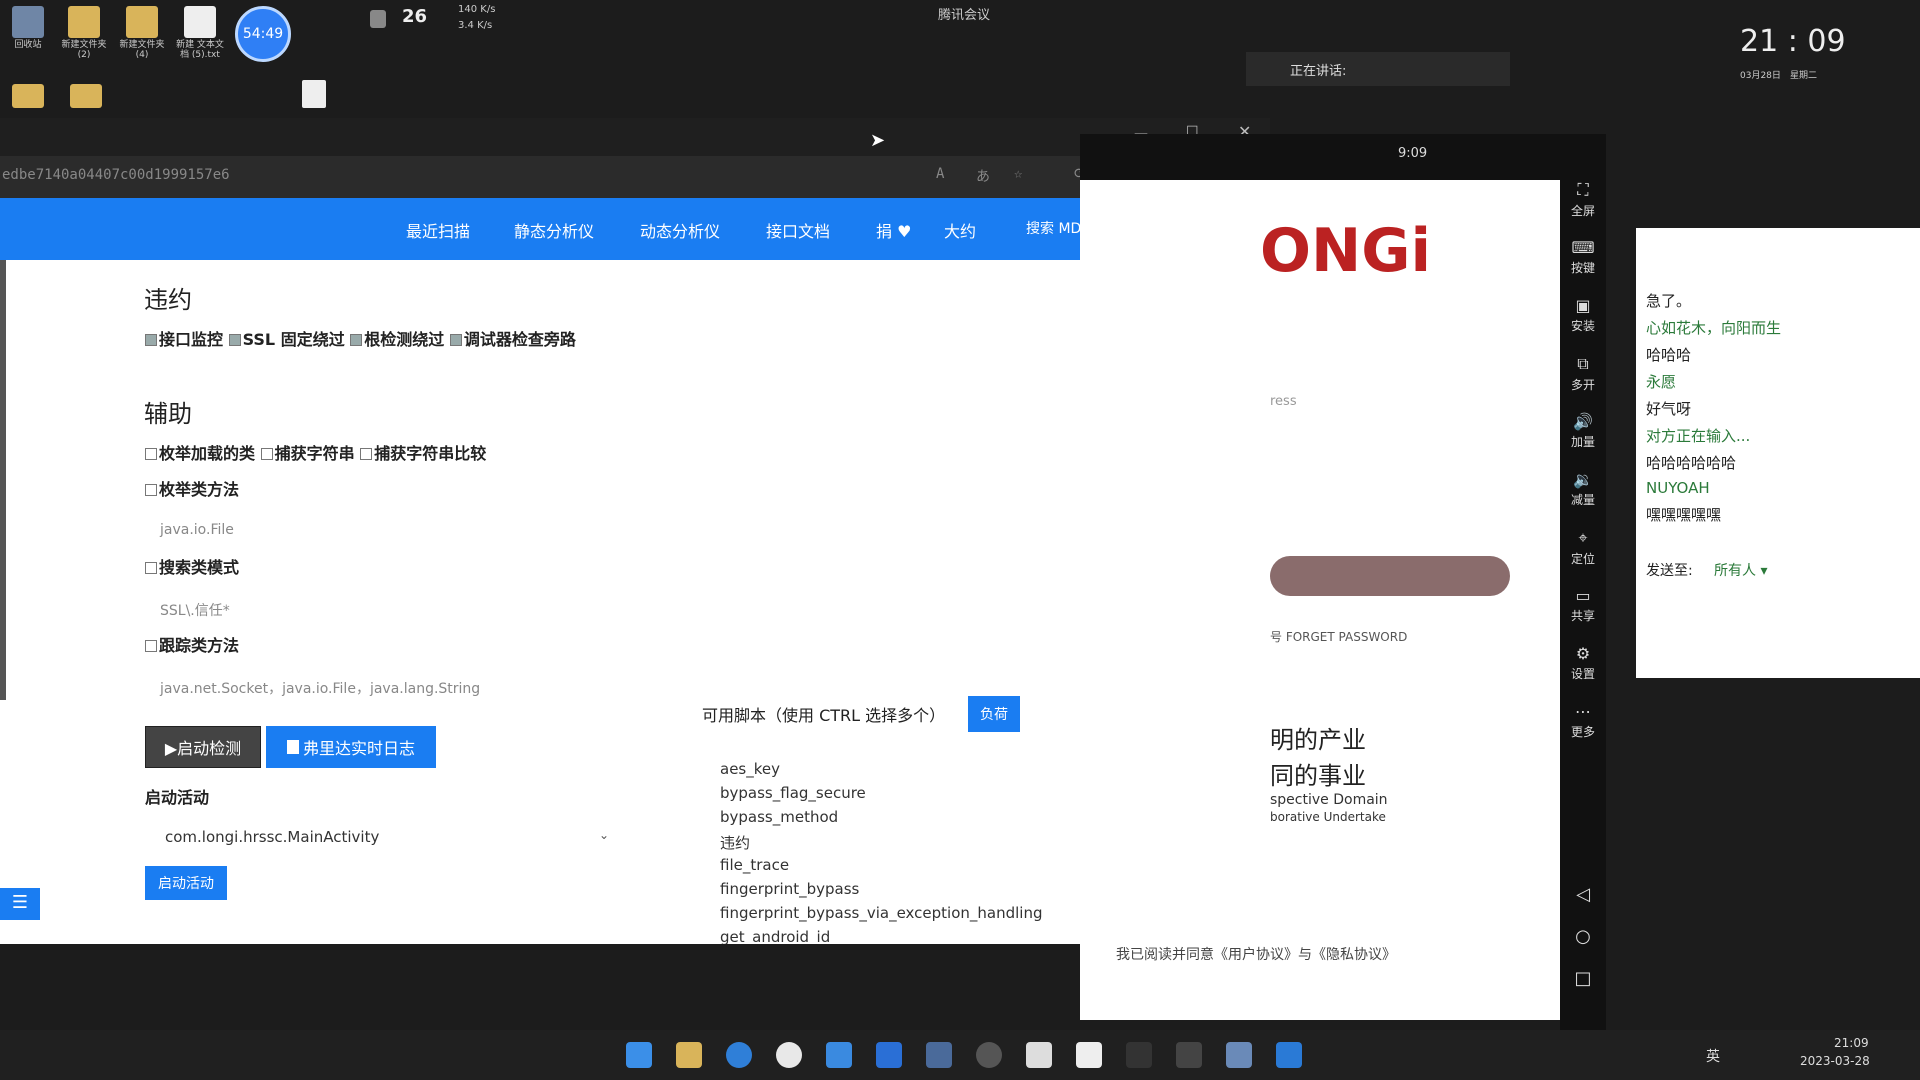 This screenshot has height=1080, width=1920. Describe the element at coordinates (366, 454) in the screenshot. I see `checkbox-capture-string-compare` at that location.